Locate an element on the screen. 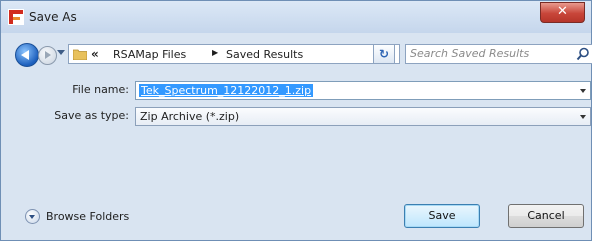  folder-icon is located at coordinates (80, 54).